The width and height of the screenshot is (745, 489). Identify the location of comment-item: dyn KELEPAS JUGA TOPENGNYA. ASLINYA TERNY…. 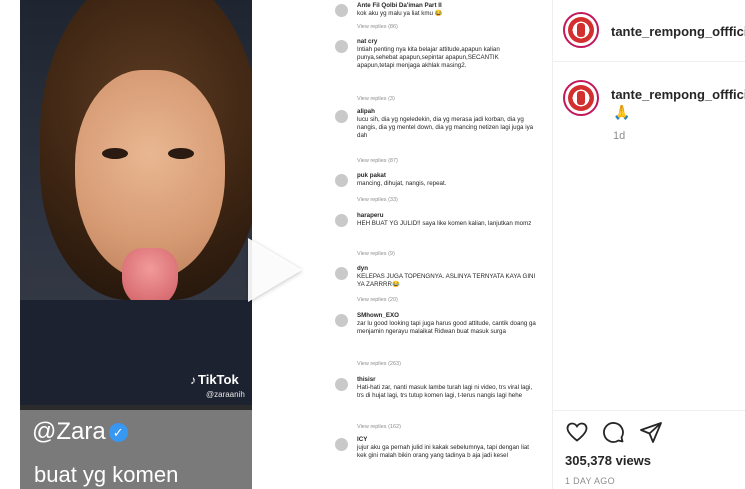
(438, 280).